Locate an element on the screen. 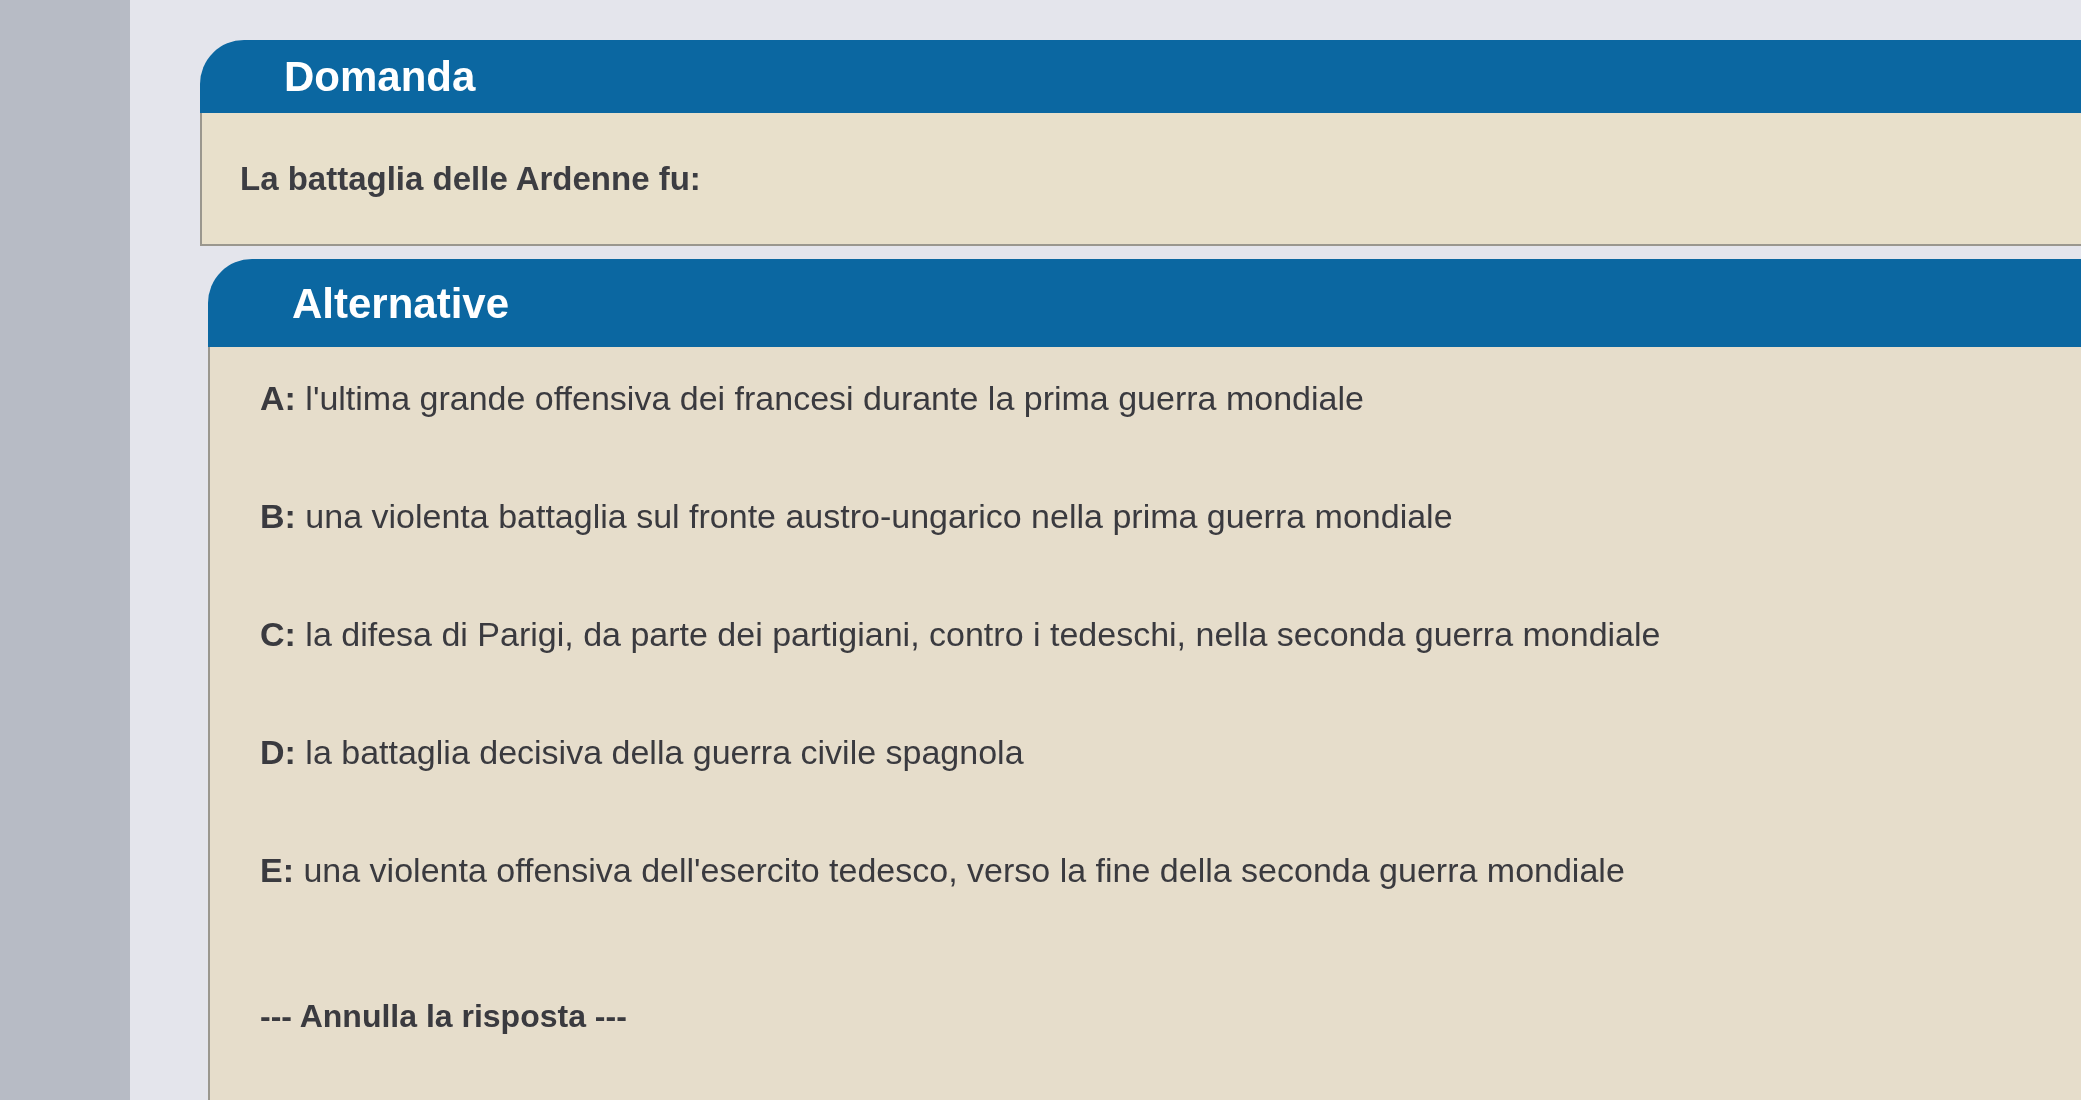 This screenshot has width=2081, height=1100. section-header: Domanda is located at coordinates (1140, 76).